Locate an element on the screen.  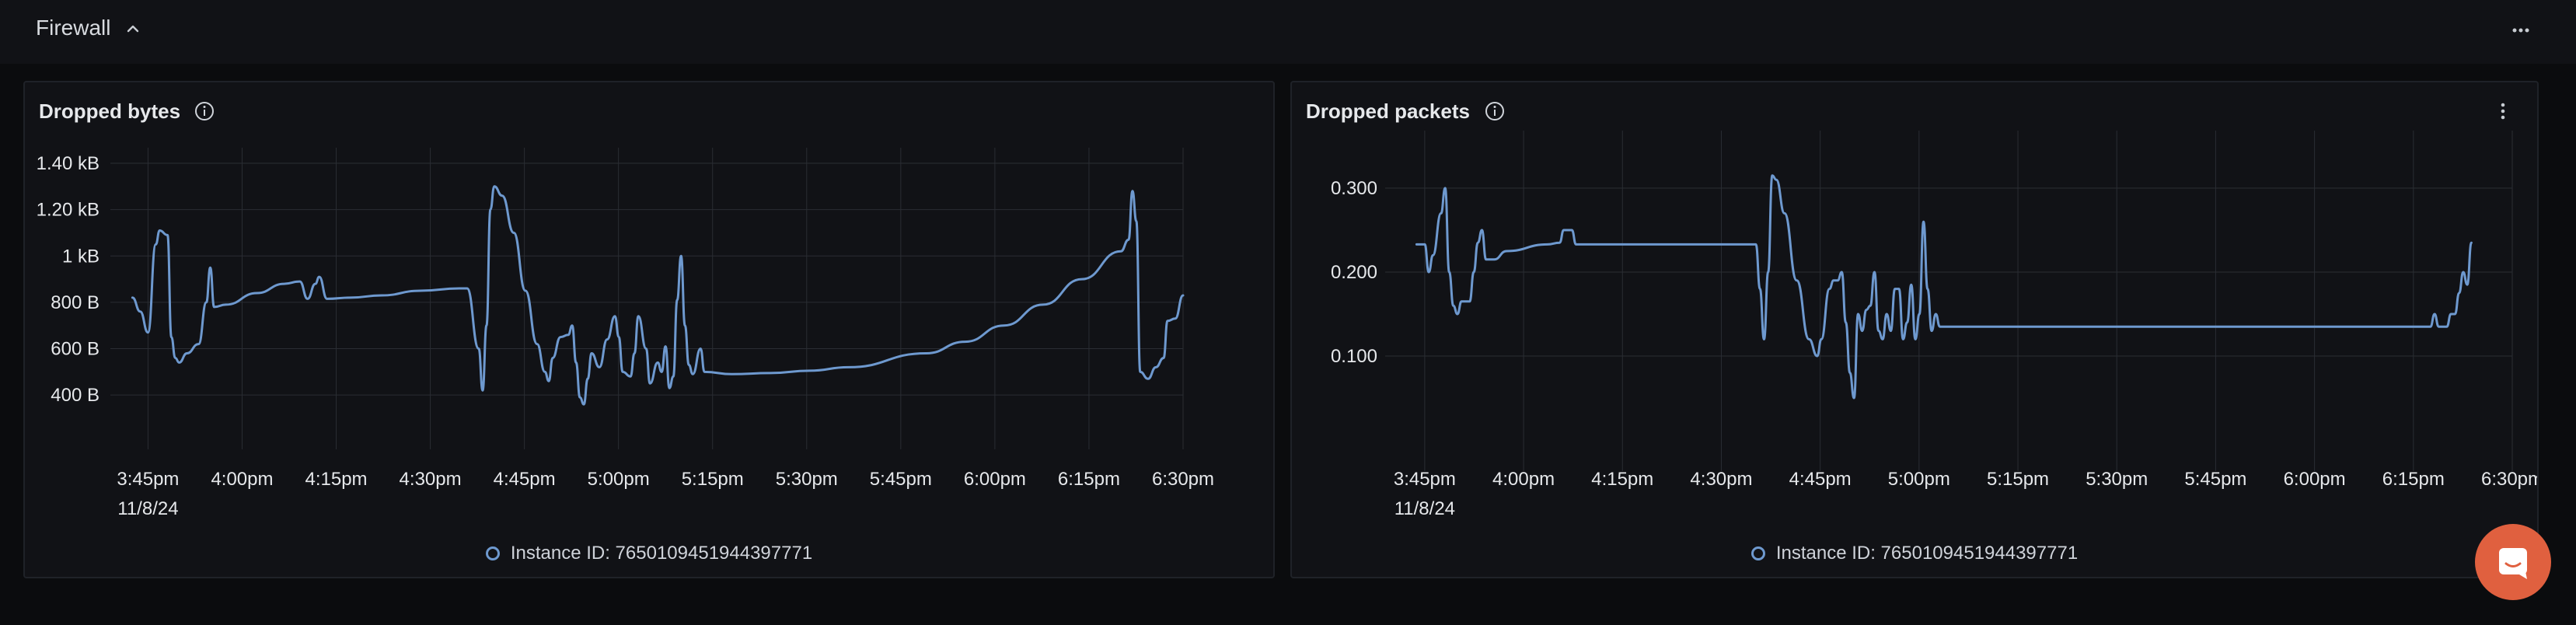
y-tick-label: 0.300 is located at coordinates (1354, 188).